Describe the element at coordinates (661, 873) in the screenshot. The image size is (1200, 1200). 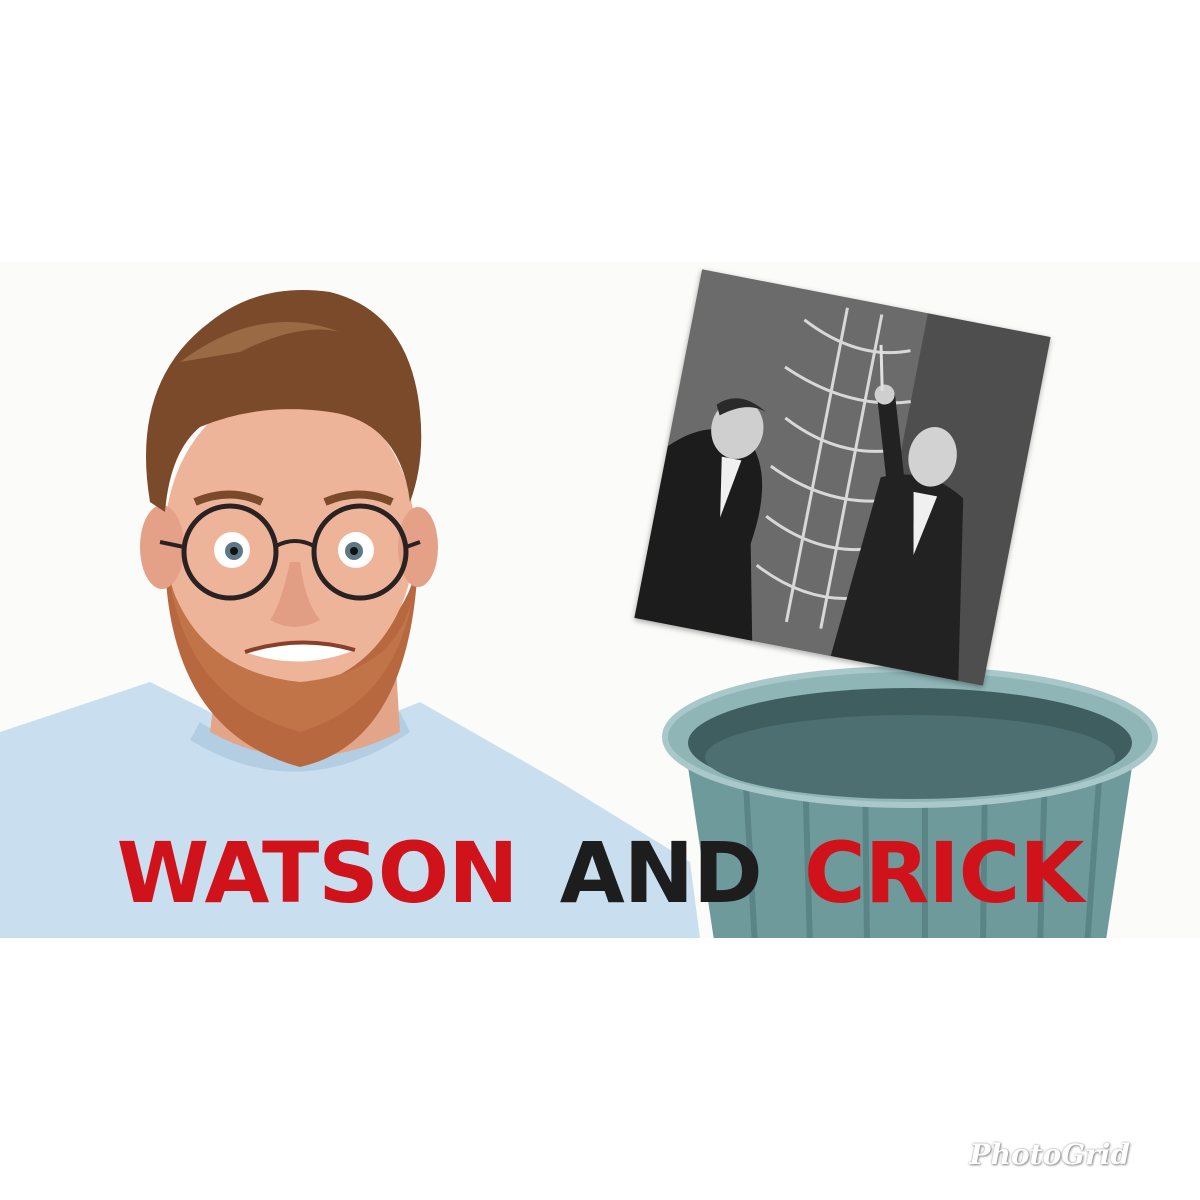
I see `headline-word-and: AND` at that location.